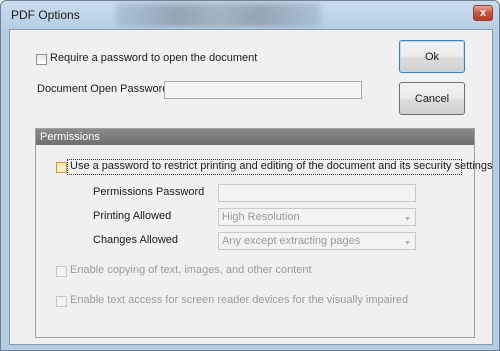  Describe the element at coordinates (261, 217) in the screenshot. I see `printing-allowed-value: High Resolution` at that location.